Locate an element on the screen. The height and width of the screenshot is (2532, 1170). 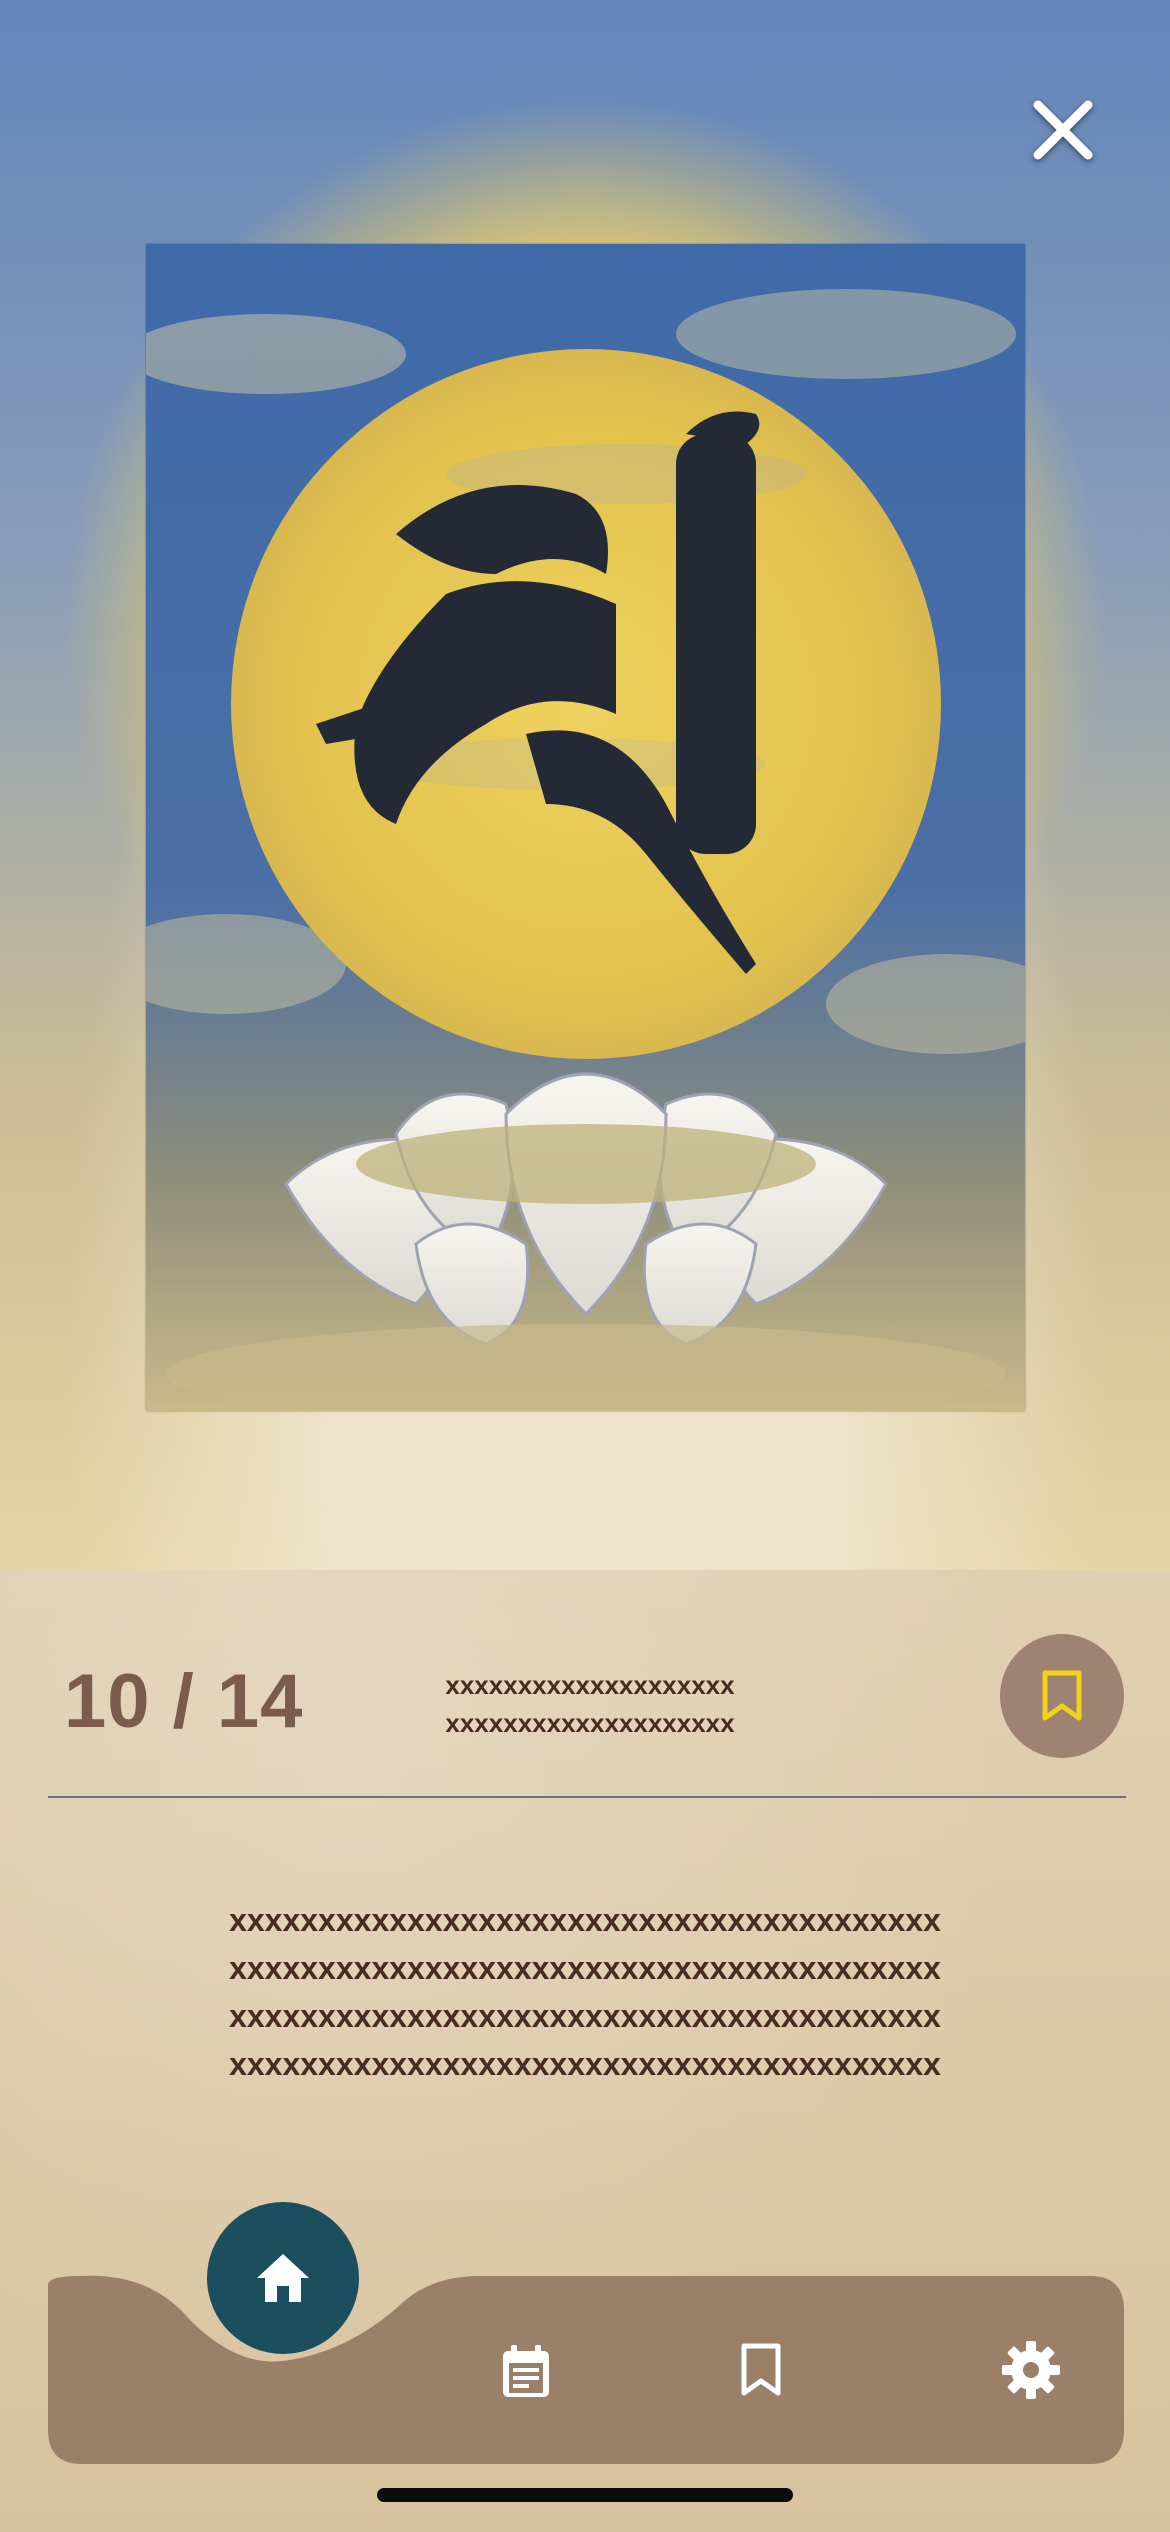
tab-settings is located at coordinates (1031, 2370).